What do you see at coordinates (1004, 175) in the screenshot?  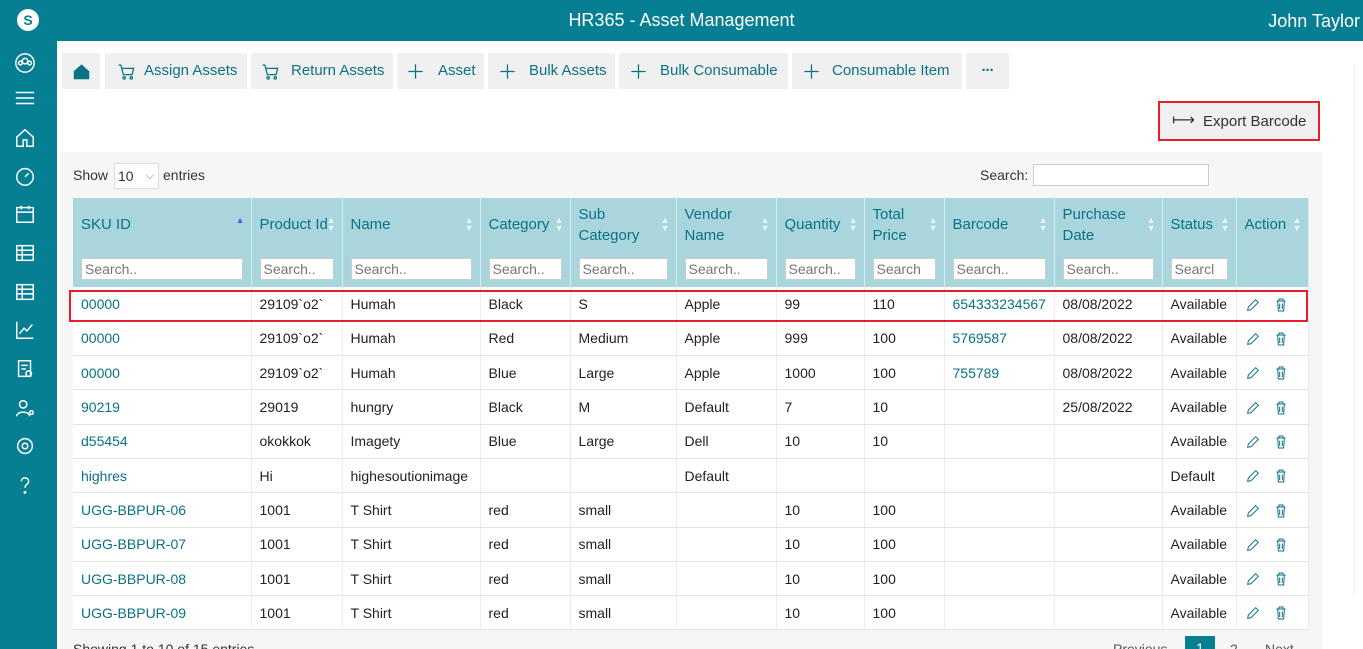 I see `search-label: Search:` at bounding box center [1004, 175].